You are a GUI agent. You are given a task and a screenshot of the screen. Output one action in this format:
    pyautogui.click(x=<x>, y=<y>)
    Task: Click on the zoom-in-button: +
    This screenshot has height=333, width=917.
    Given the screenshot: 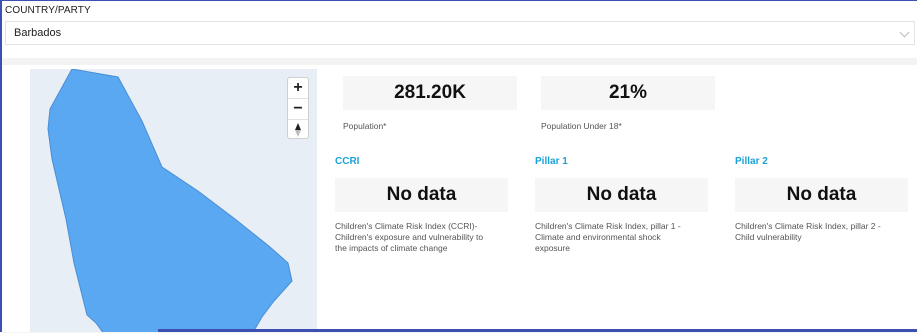 What is the action you would take?
    pyautogui.click(x=298, y=88)
    